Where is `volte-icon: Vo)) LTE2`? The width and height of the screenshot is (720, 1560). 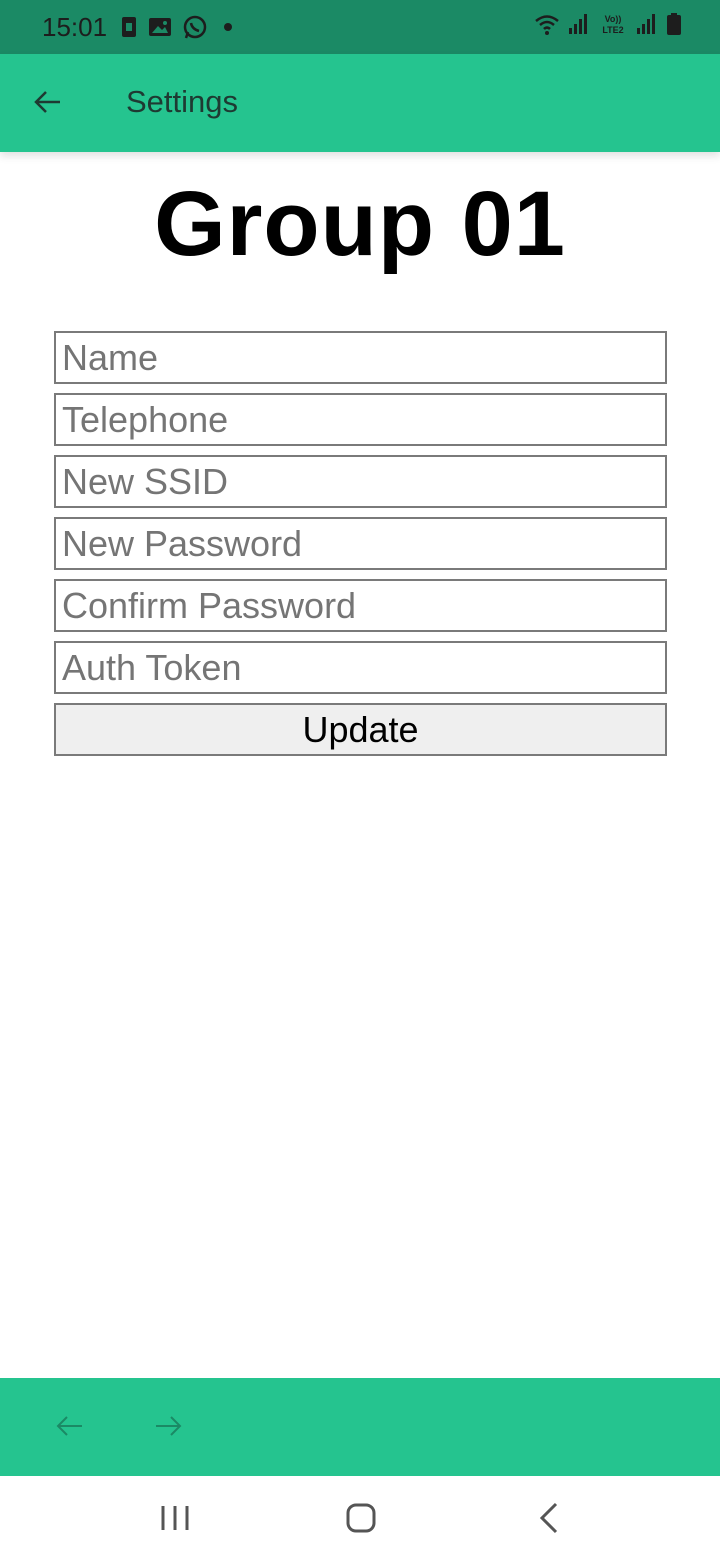
volte-icon: Vo)) LTE2 is located at coordinates (613, 26).